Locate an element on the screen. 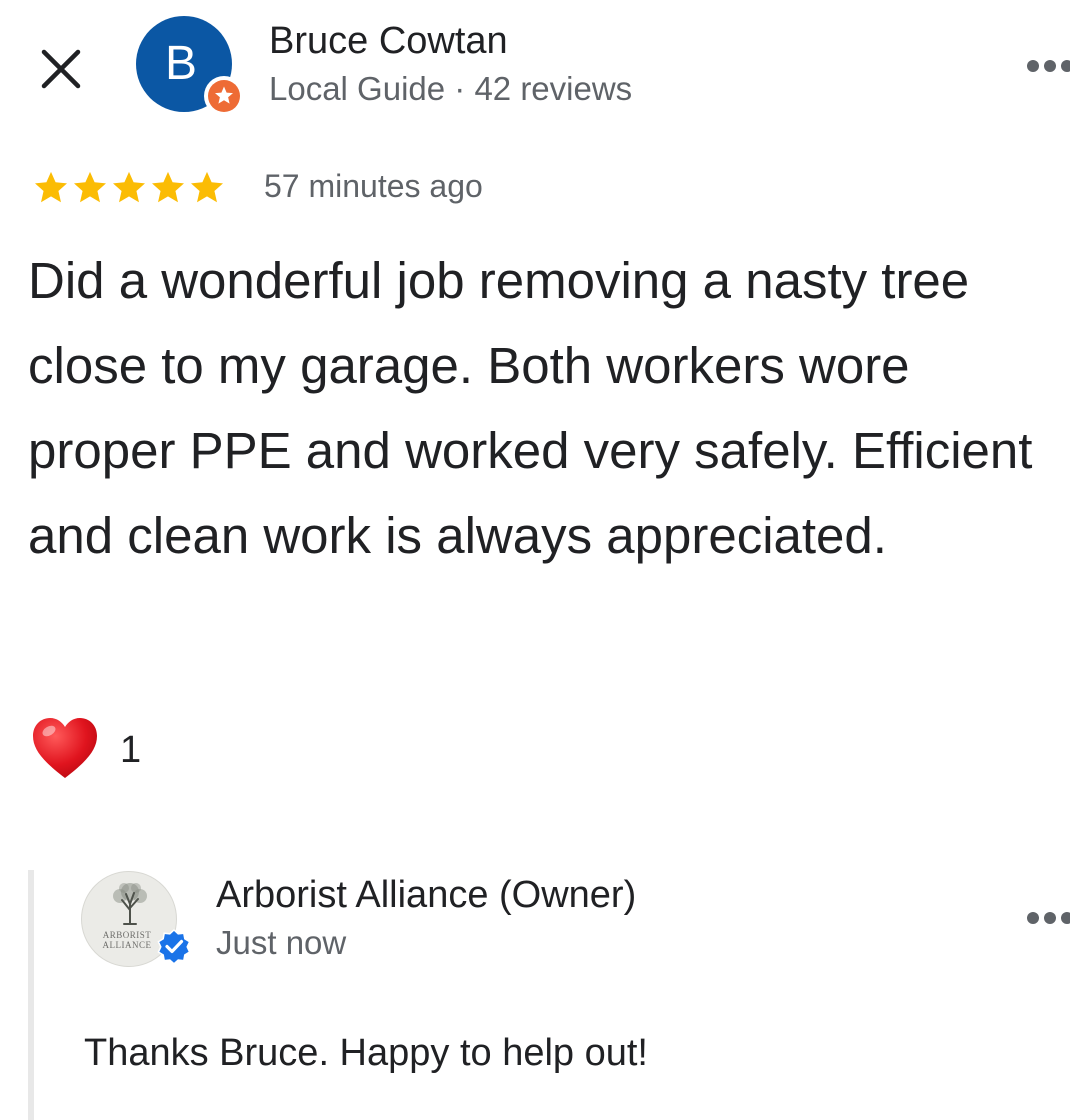  heart-icon is located at coordinates (65, 748).